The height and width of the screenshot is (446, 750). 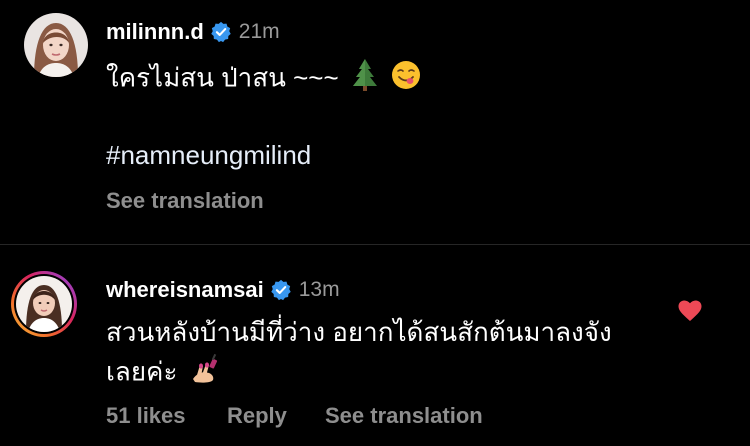 I want to click on post-header: milinnn.d 21m, so click(x=193, y=32).